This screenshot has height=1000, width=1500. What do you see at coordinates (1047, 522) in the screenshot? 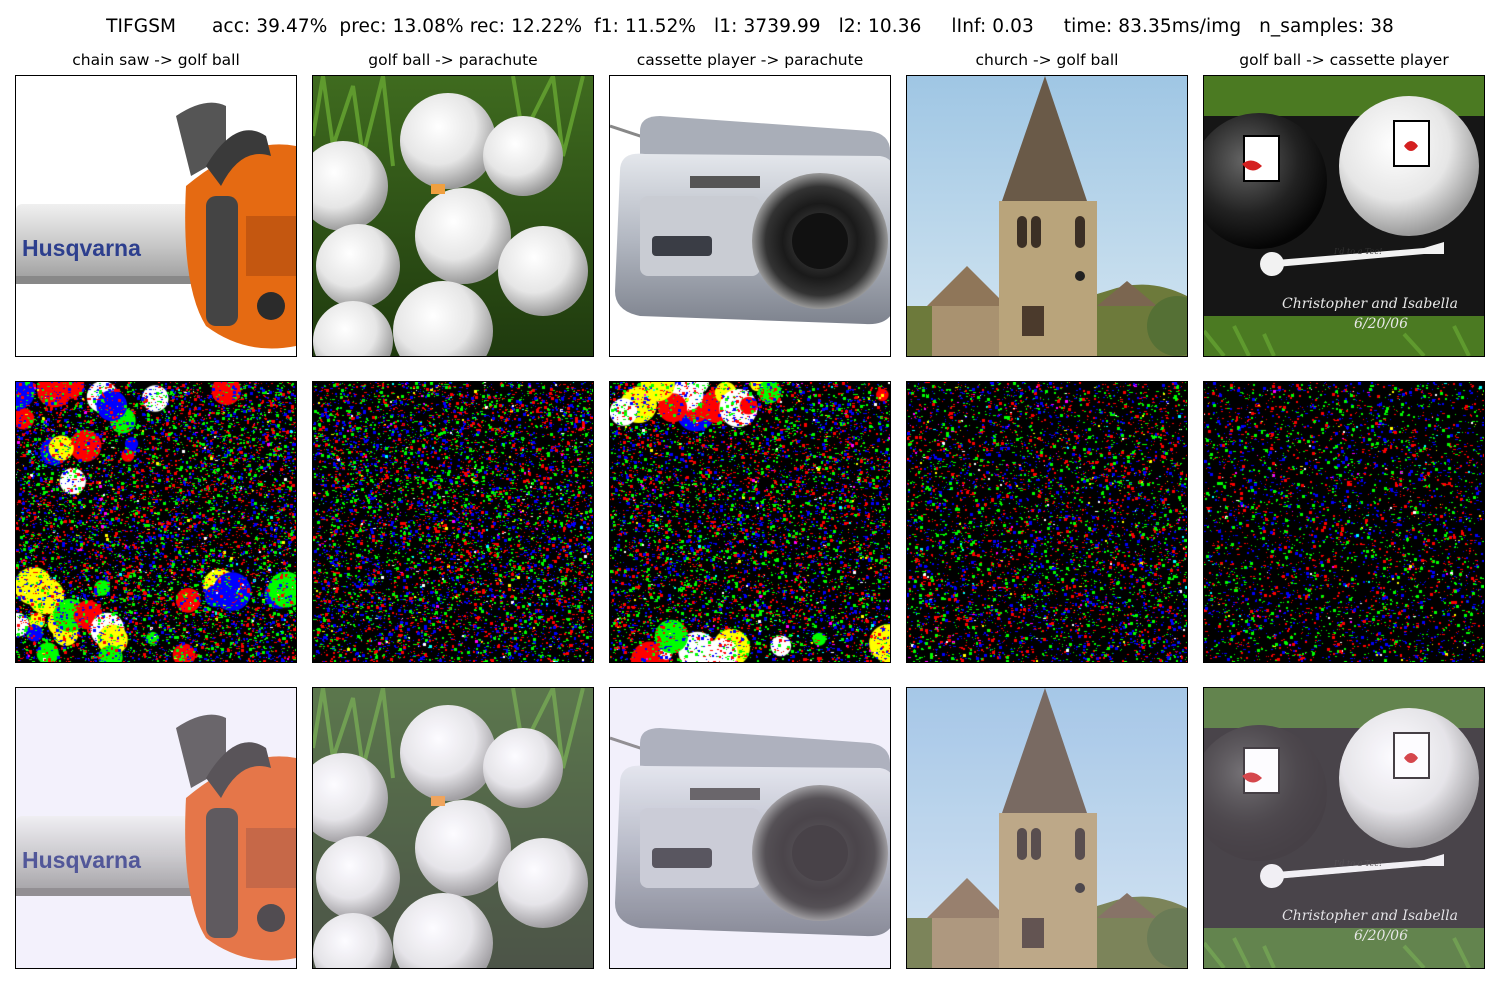
I see `perturbation-map-church` at bounding box center [1047, 522].